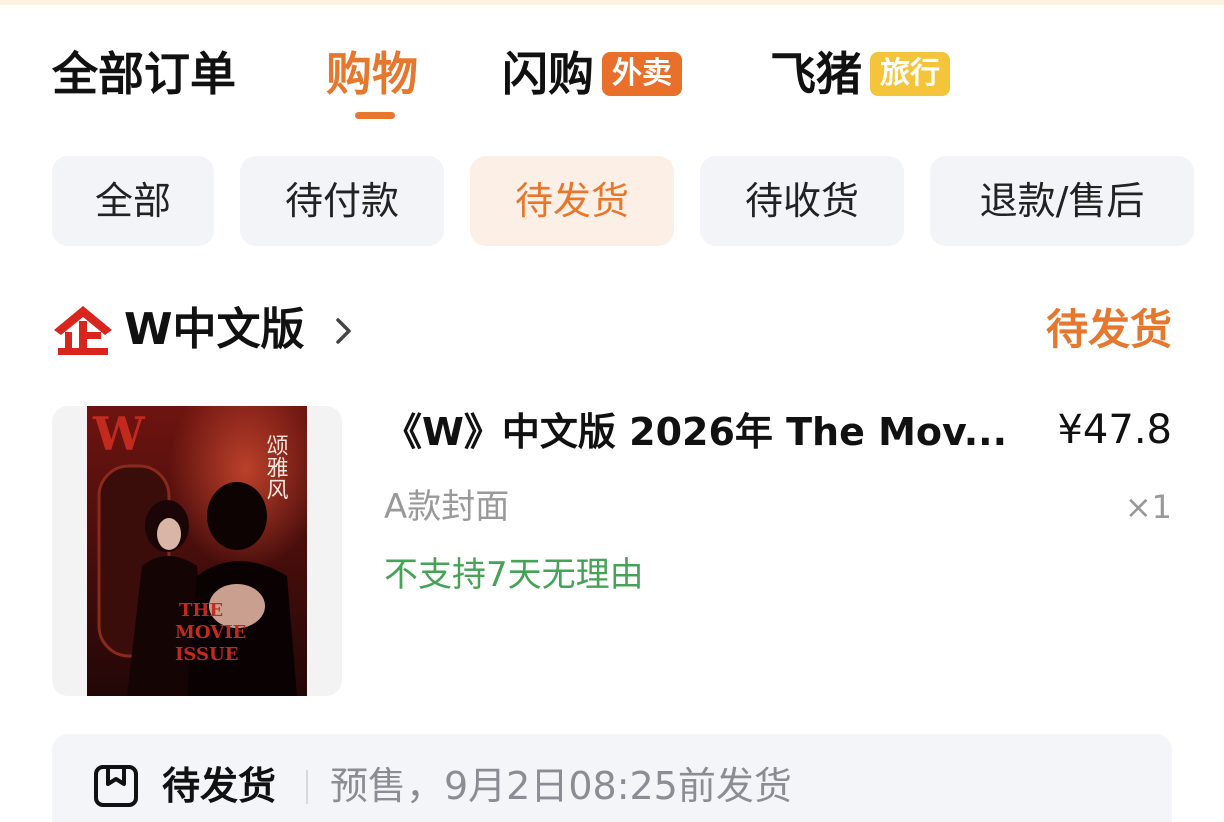 The width and height of the screenshot is (1224, 822). What do you see at coordinates (201, 610) in the screenshot?
I see `cover-headline-1: THE` at bounding box center [201, 610].